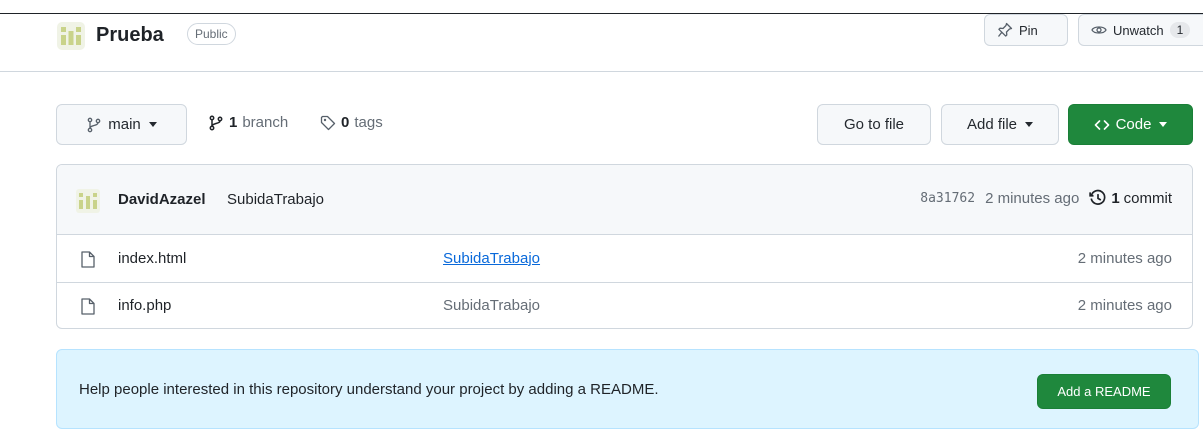  I want to click on code-label: Code, so click(1133, 124).